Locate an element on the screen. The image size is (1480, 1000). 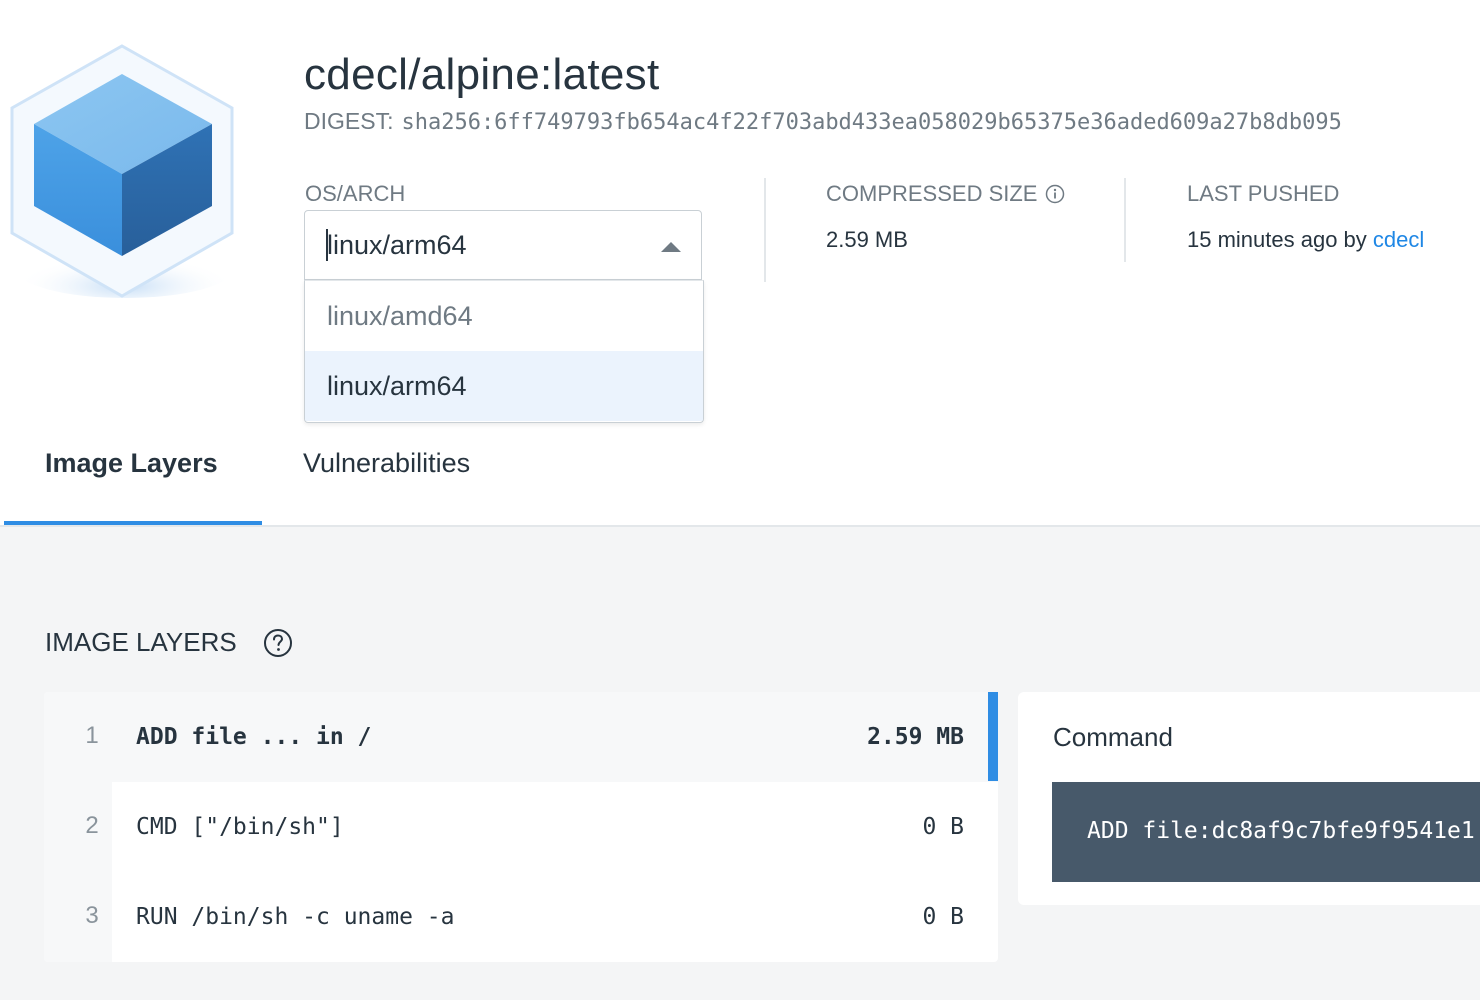
image-cube-logo is located at coordinates (122, 171).